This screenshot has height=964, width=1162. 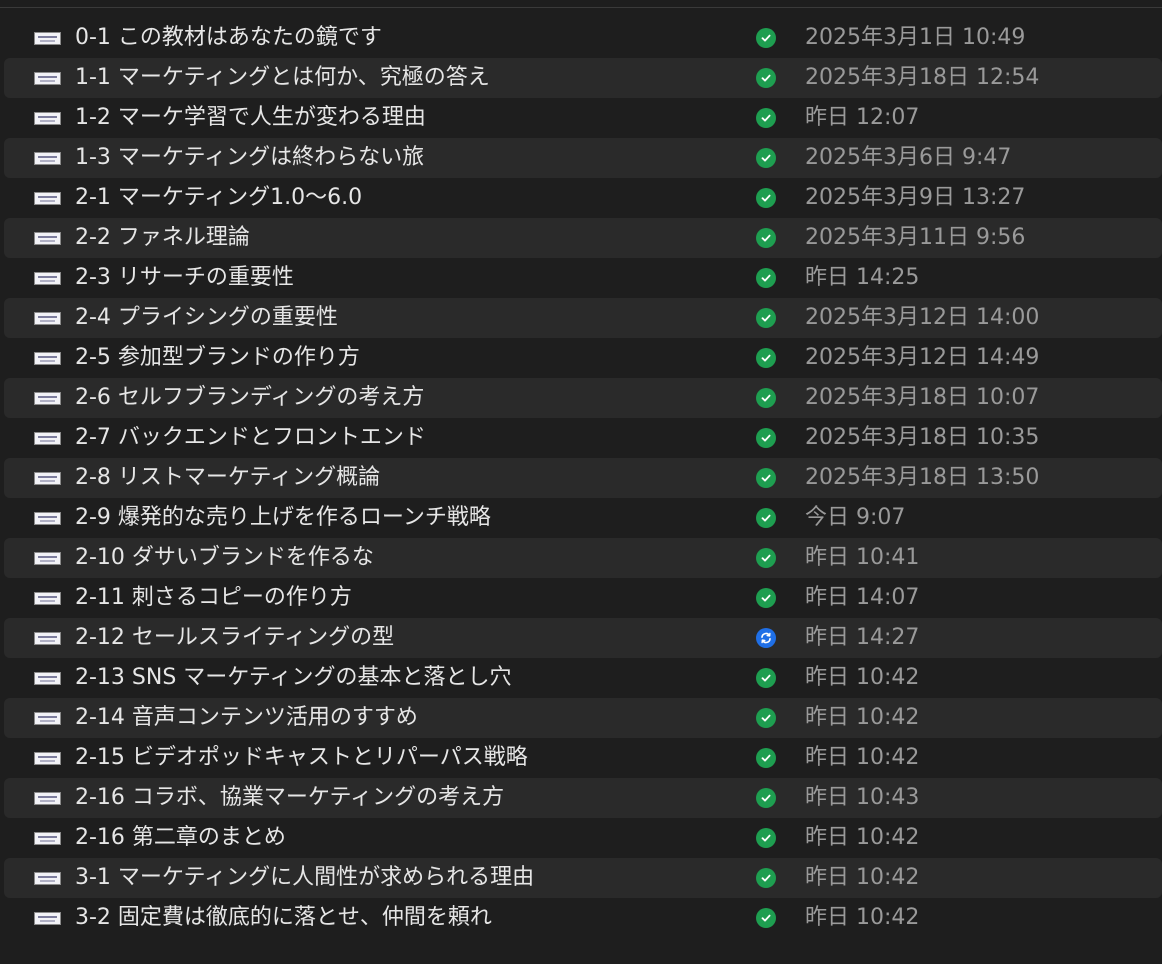 I want to click on file-name: 3-1 マーケティングに人間性が求められる理由, so click(x=305, y=877).